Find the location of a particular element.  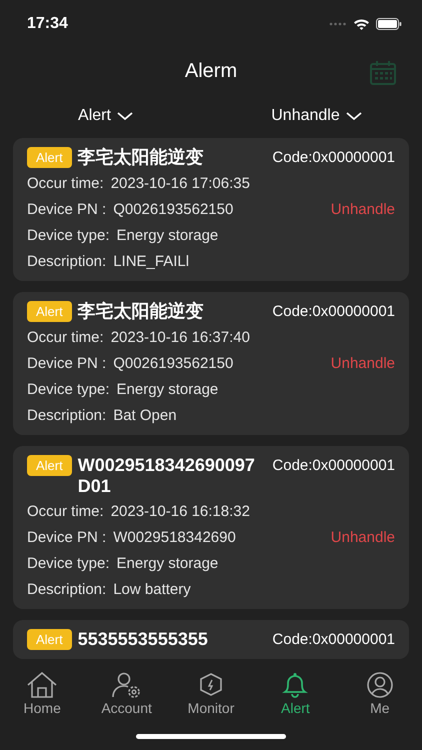

filter-dropdown: Alert is located at coordinates (105, 116).